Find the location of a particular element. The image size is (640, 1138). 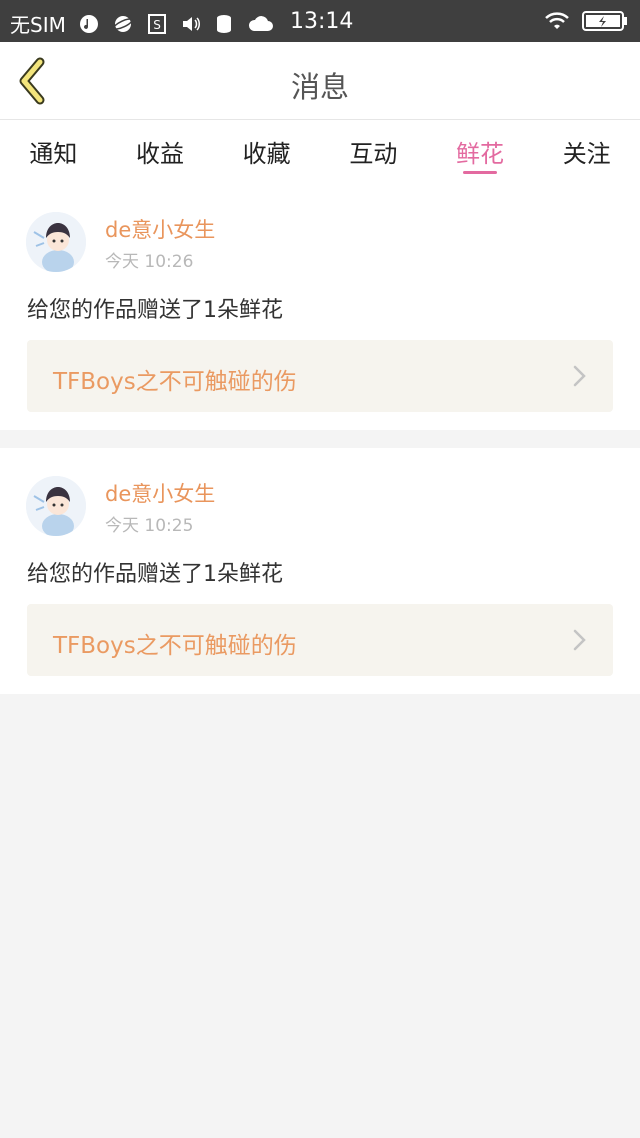

svg-text: S is located at coordinates (157, 25).